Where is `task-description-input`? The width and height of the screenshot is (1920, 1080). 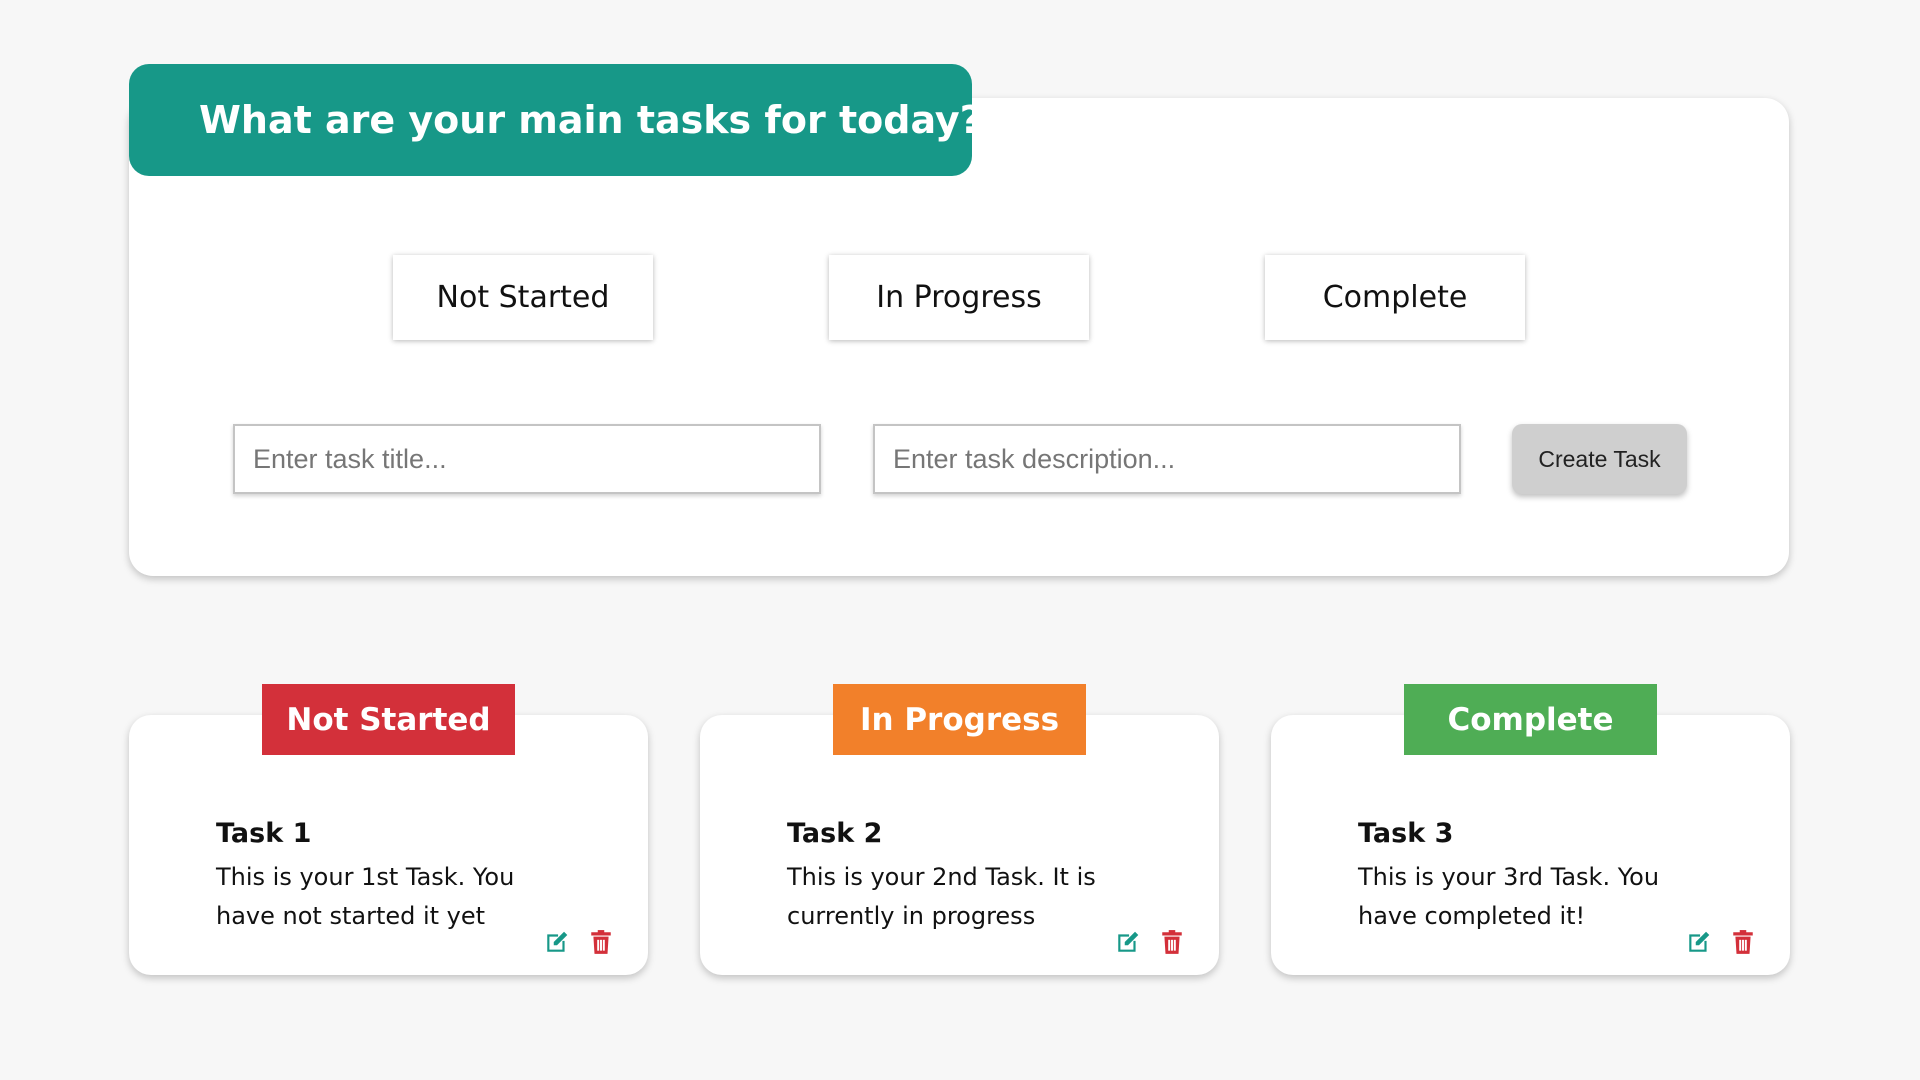 task-description-input is located at coordinates (1167, 459).